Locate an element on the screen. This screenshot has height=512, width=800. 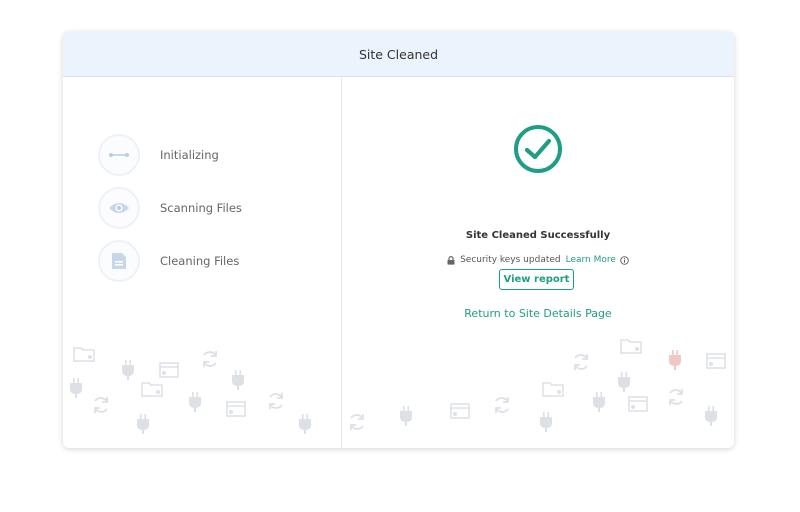
file-icon is located at coordinates (119, 261).